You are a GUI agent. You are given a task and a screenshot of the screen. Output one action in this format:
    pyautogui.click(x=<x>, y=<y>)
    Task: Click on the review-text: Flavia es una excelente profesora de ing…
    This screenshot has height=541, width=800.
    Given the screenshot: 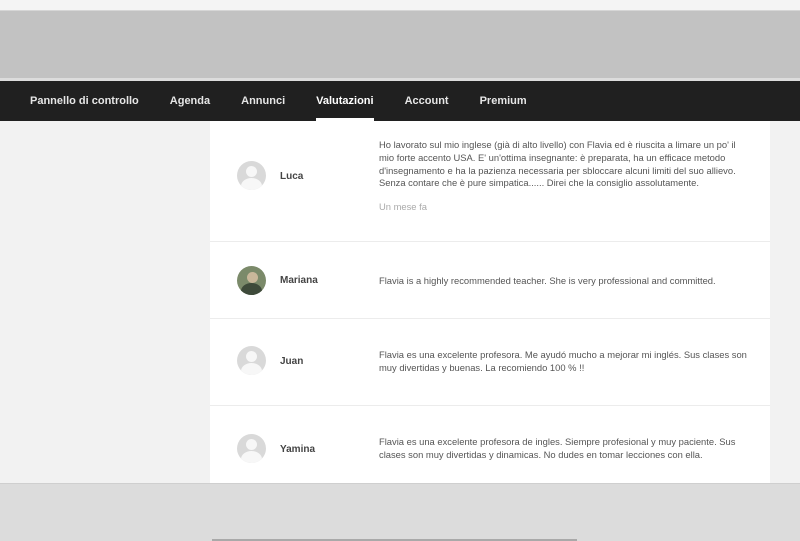 What is the action you would take?
    pyautogui.click(x=557, y=448)
    